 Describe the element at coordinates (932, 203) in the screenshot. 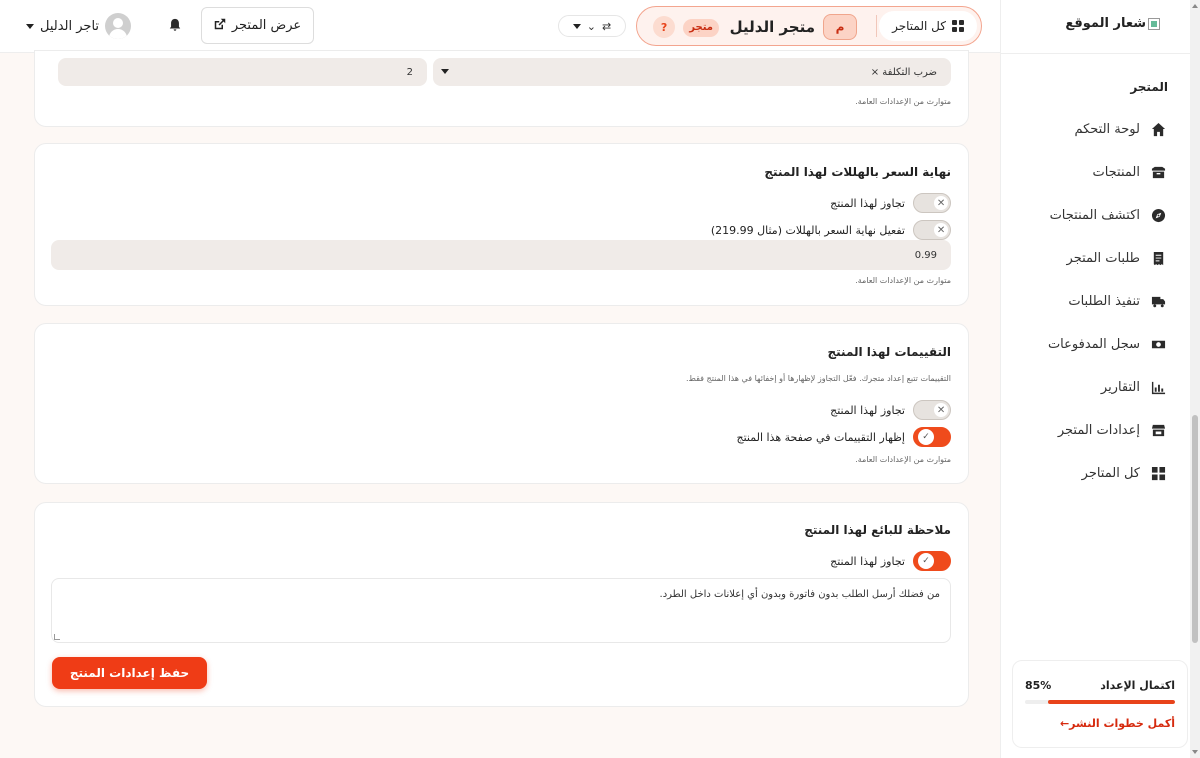

I see `price-ending-override-toggle: ✕` at that location.